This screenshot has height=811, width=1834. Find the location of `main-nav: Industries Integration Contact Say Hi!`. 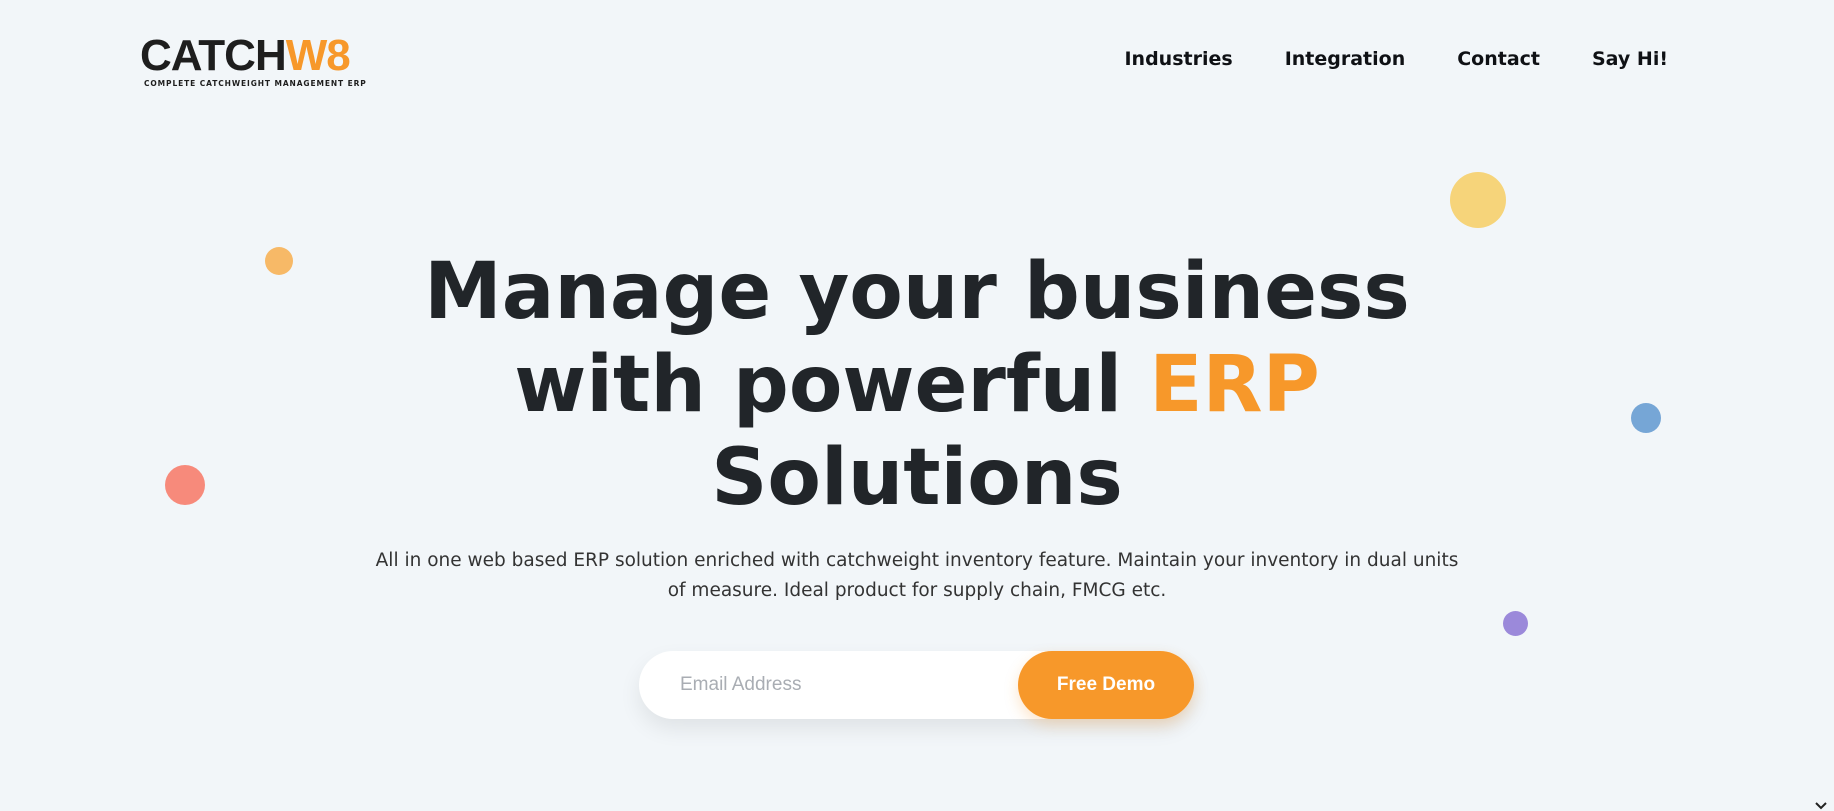

main-nav: Industries Integration Contact Say Hi! is located at coordinates (1396, 59).